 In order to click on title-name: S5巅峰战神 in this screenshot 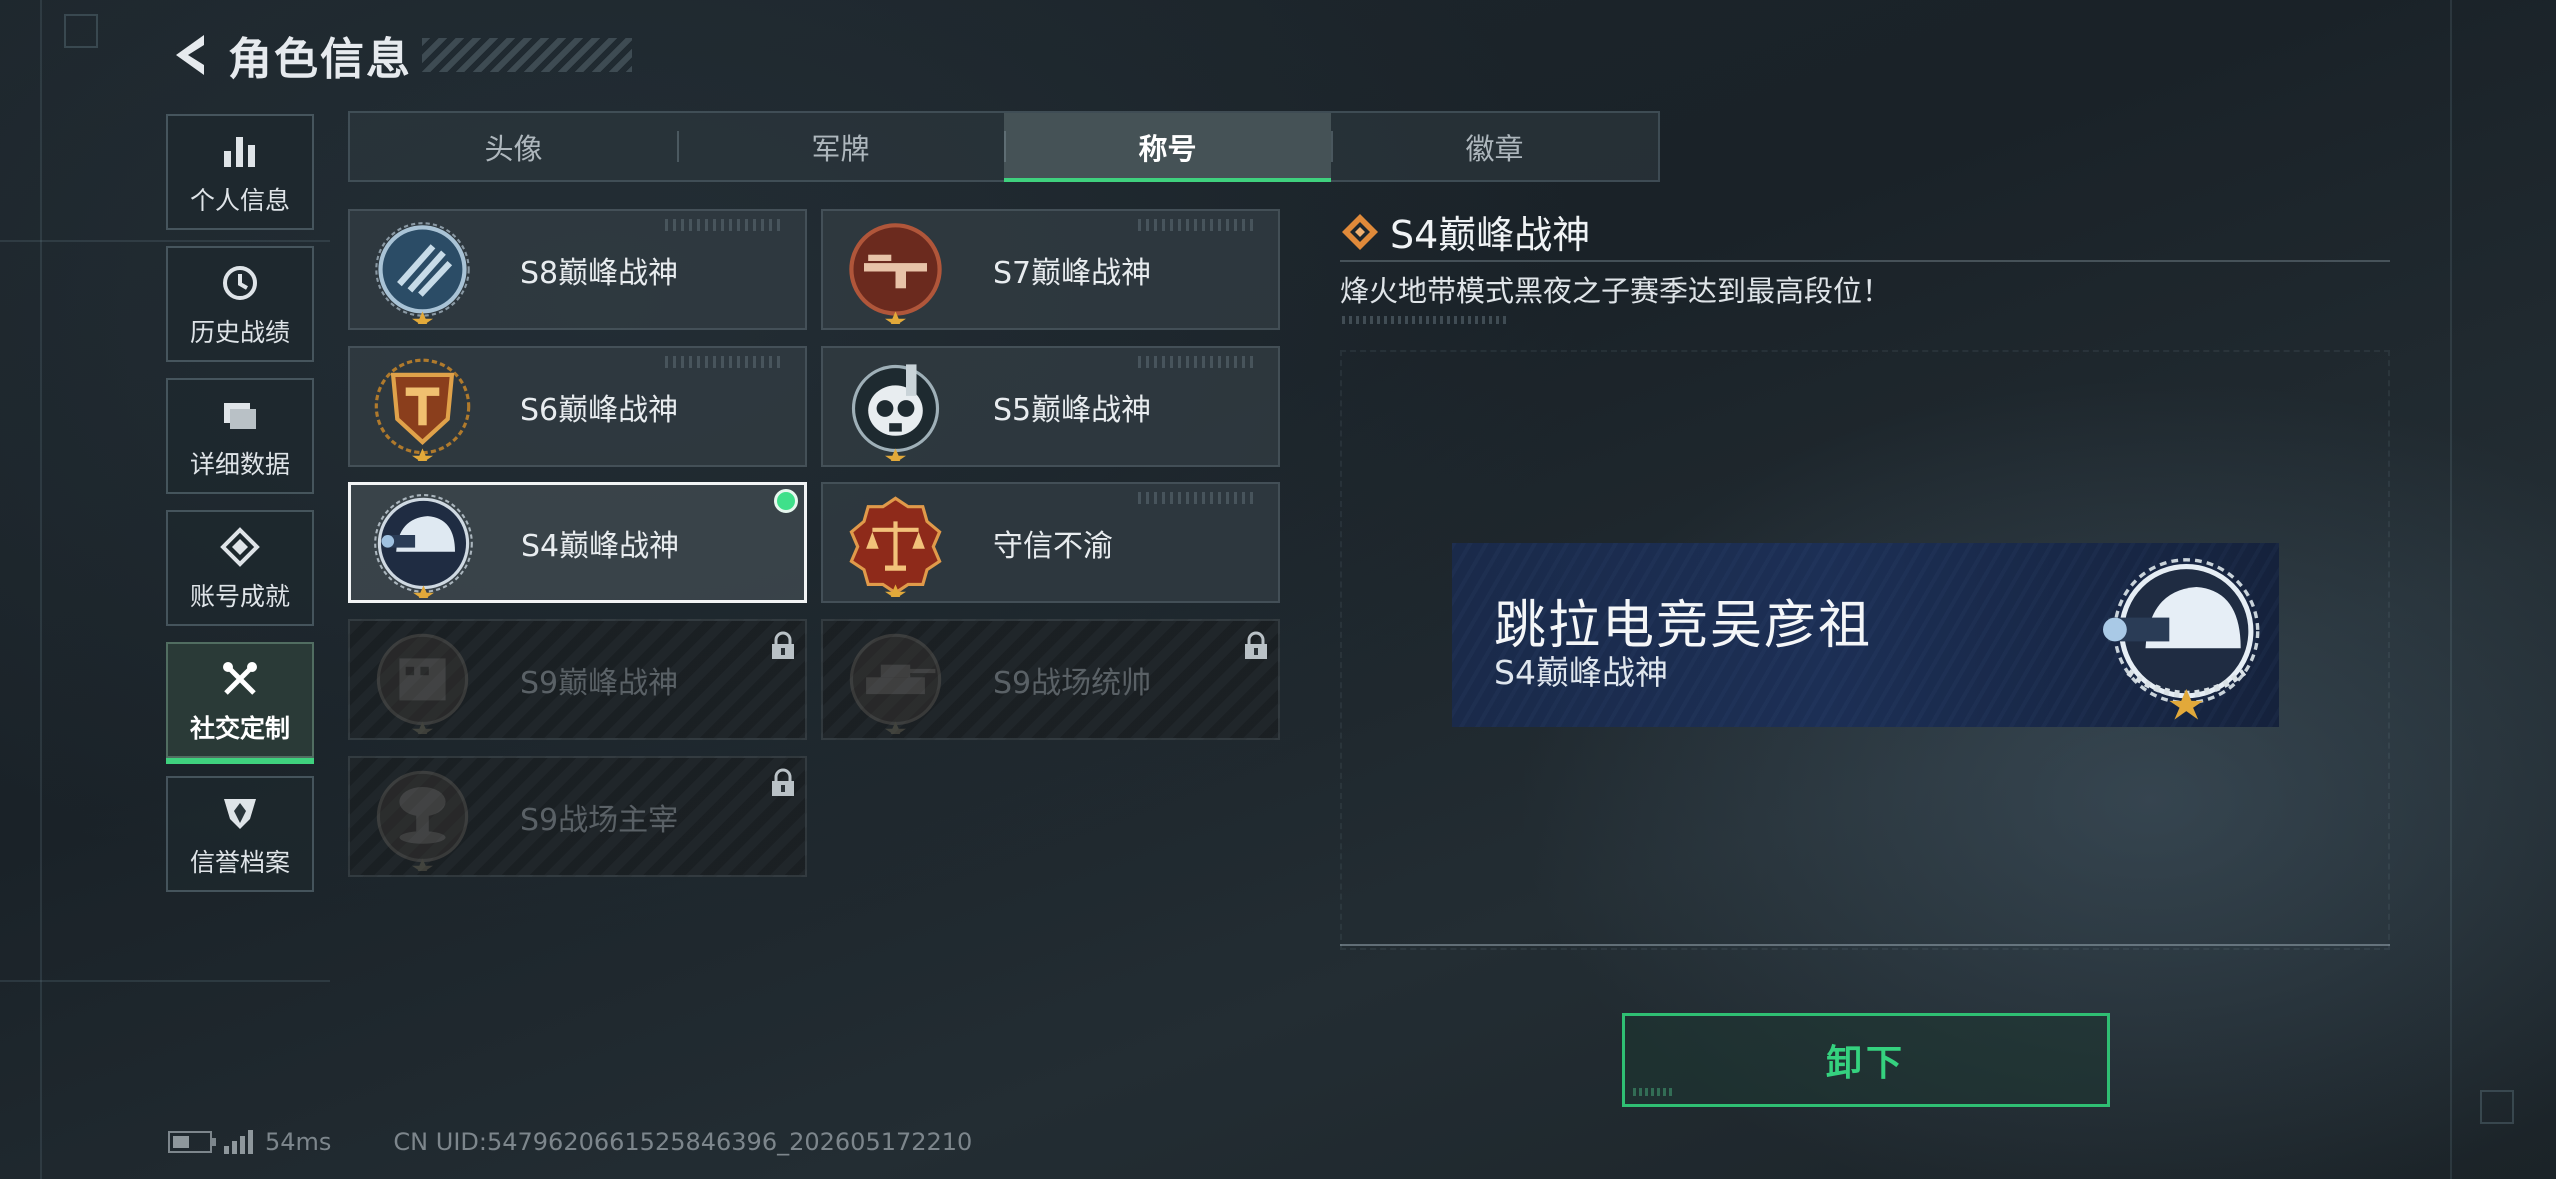, I will do `click(1072, 410)`.